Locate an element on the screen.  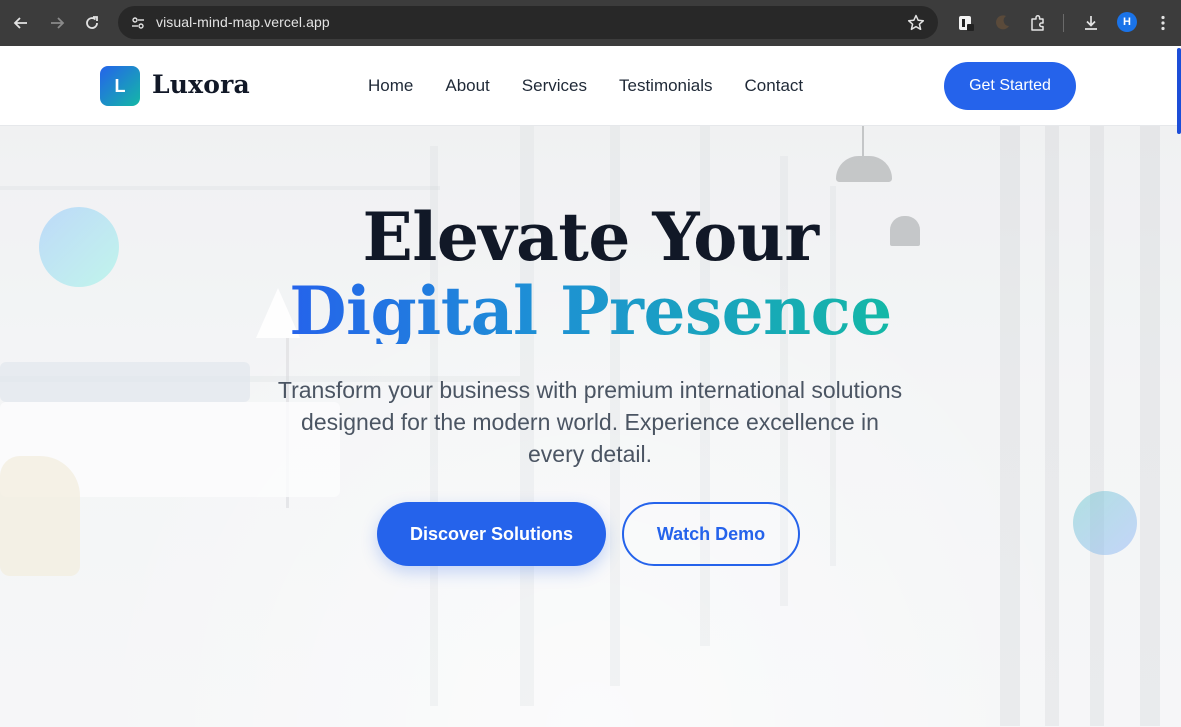
brand-name: Luxora is located at coordinates (201, 84).